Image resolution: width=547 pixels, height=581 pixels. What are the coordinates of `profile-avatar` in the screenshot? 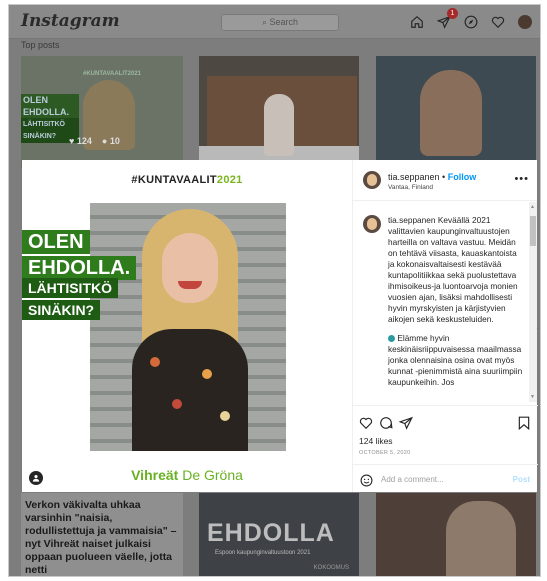 It's located at (525, 22).